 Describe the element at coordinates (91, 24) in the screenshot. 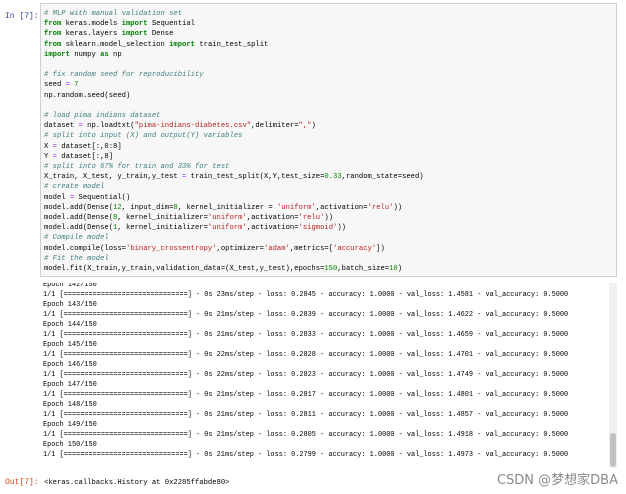

I see `code-token: keras.models` at that location.